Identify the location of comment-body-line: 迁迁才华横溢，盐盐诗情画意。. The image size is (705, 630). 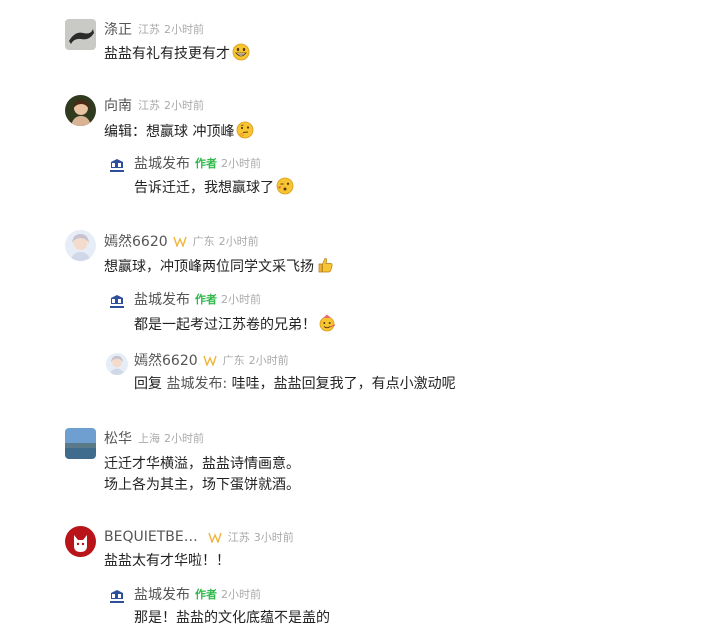
(202, 464).